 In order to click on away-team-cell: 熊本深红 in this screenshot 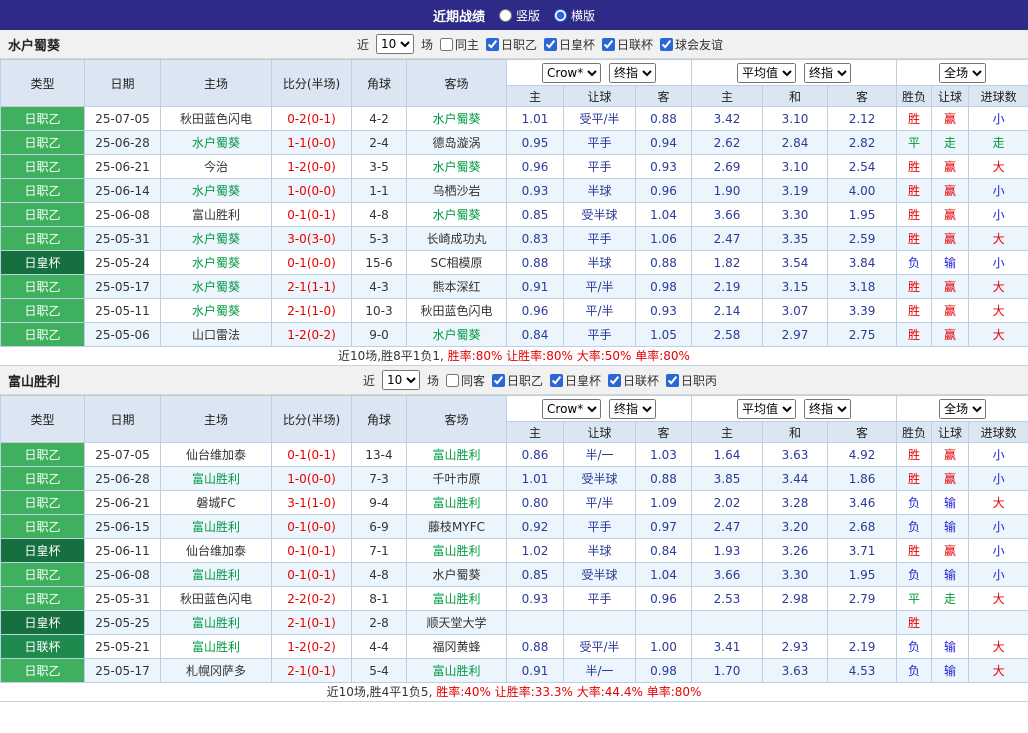, I will do `click(456, 286)`.